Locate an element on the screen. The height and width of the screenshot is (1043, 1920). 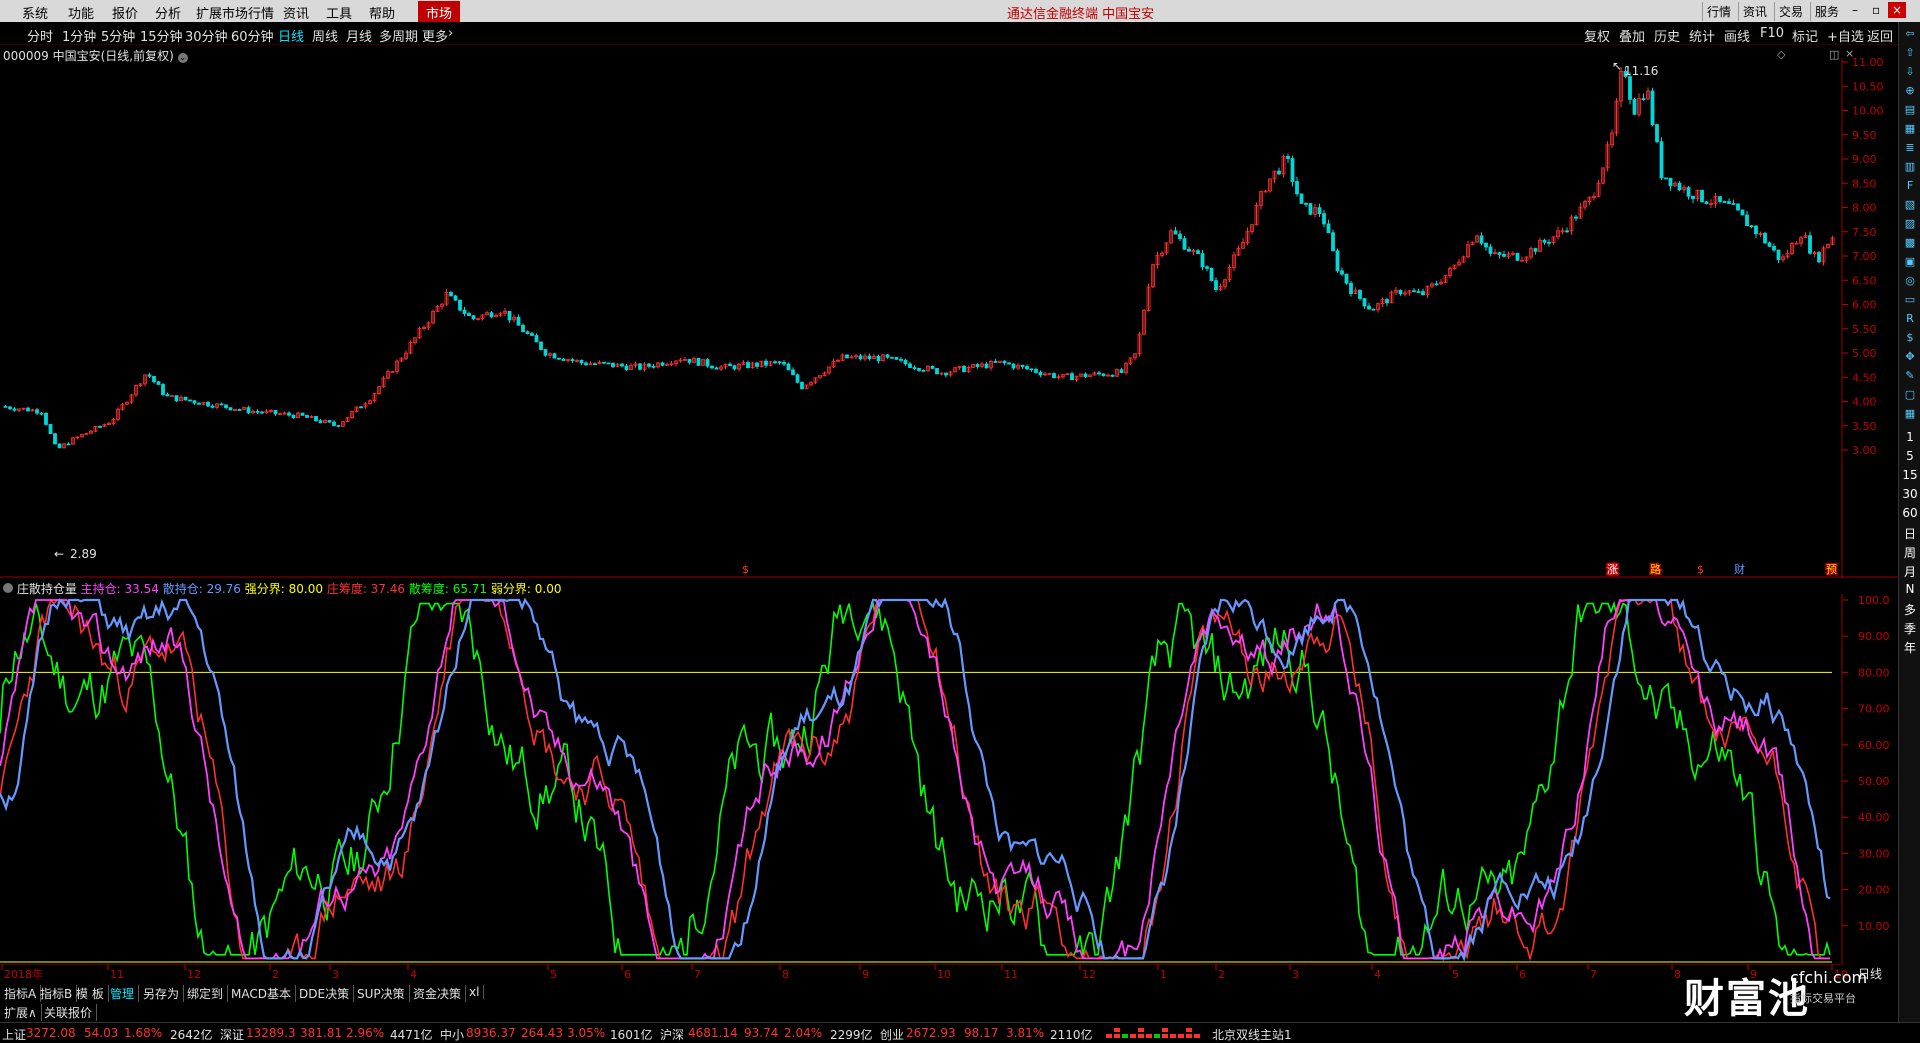
btn-service: 服务 is located at coordinates (1826, 11).